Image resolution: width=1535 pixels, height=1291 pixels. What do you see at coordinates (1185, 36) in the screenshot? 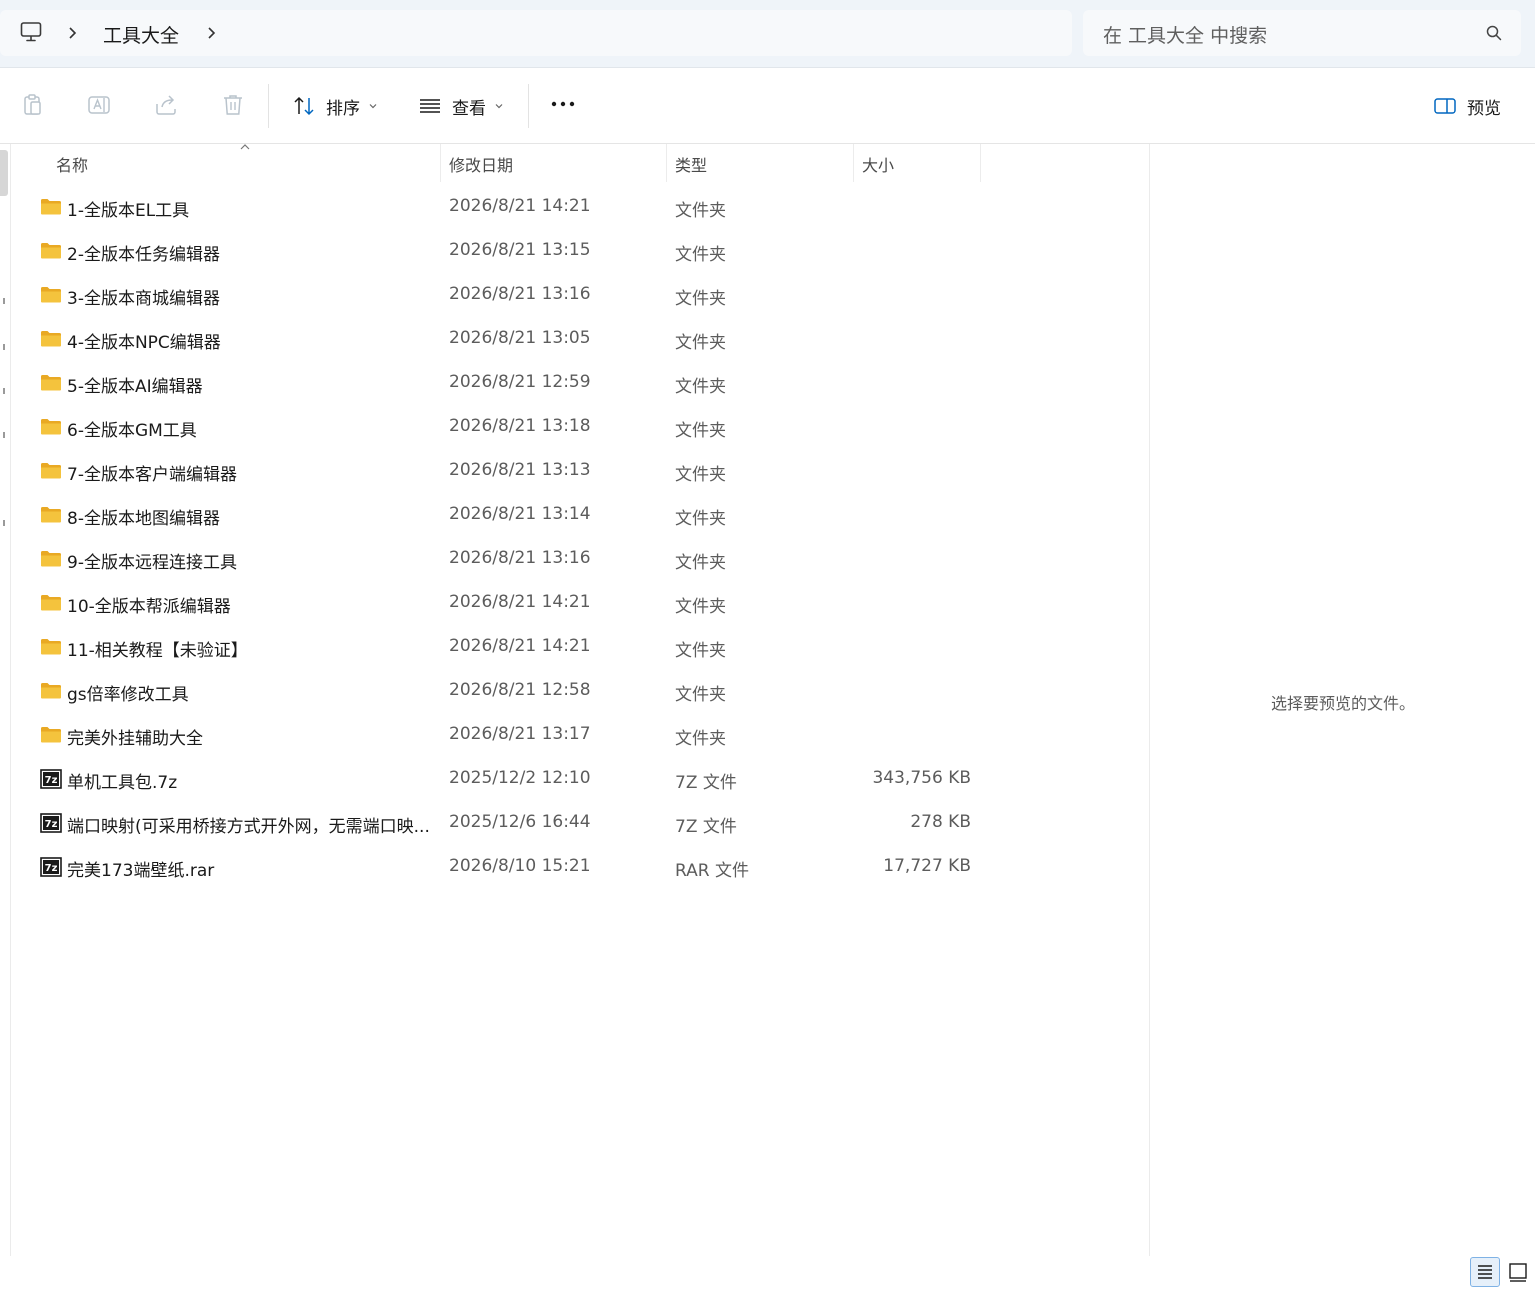
I see `search-placeholder: 在 工具大全 中搜索` at bounding box center [1185, 36].